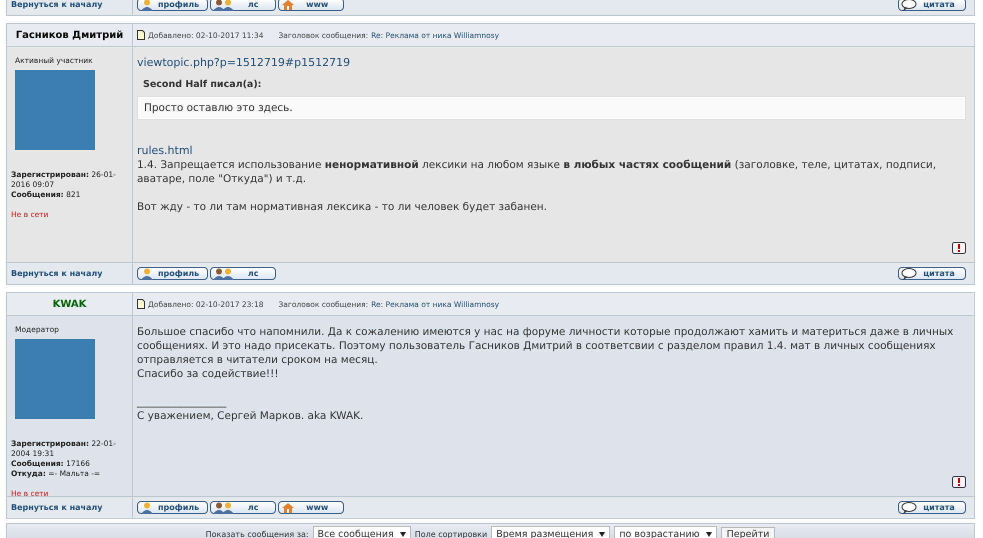  What do you see at coordinates (257, 534) in the screenshot?
I see `show-label: Показать сообщения за:` at bounding box center [257, 534].